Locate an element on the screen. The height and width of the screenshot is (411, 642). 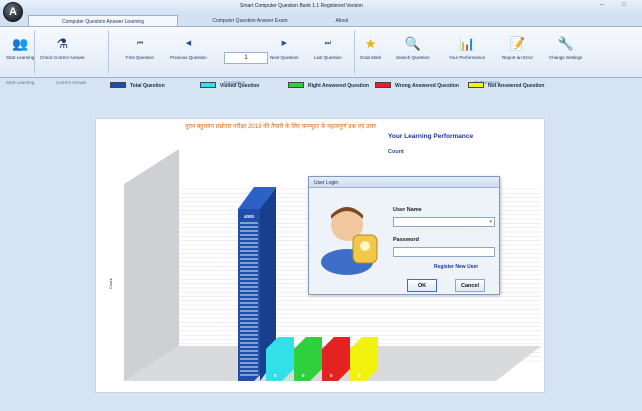
bar-value-label: 4000 is located at coordinates (249, 216).